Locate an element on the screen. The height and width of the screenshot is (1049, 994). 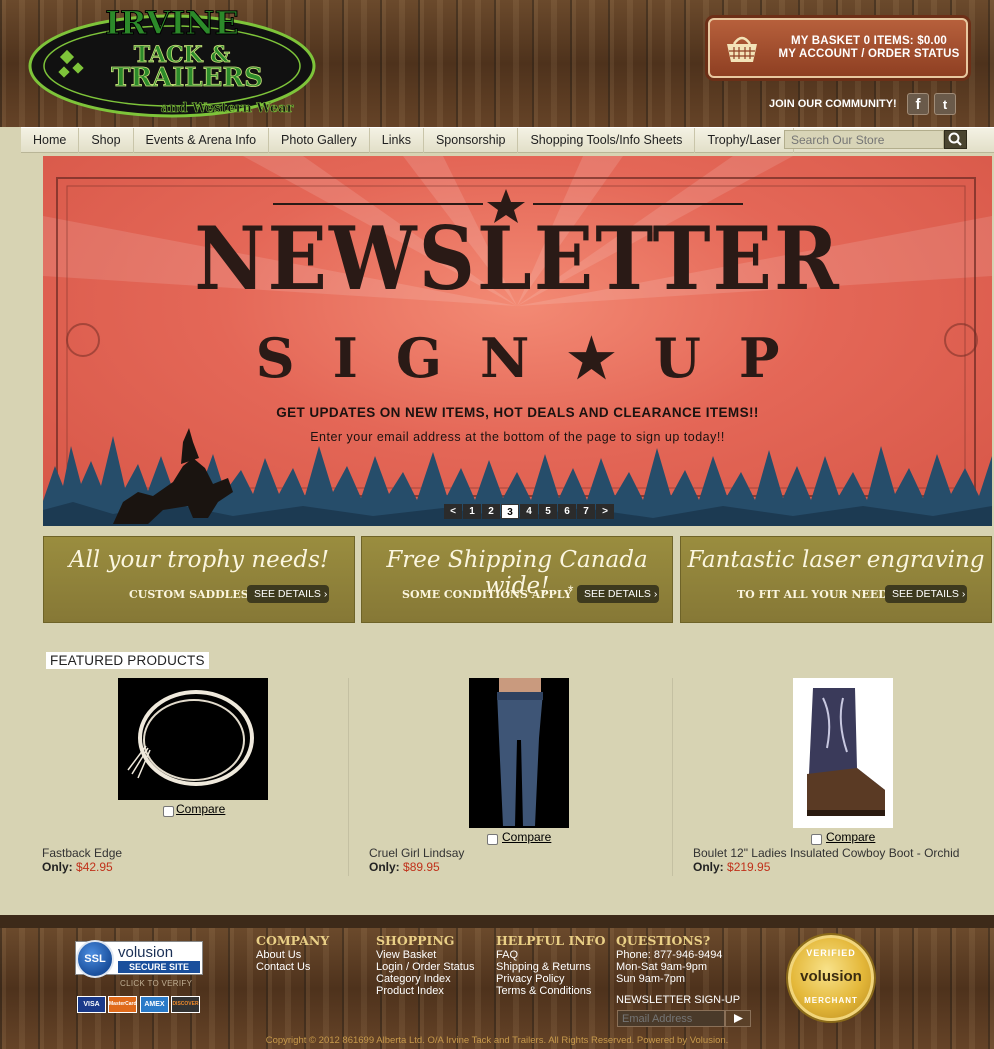
pager-6: 6 is located at coordinates (567, 511).